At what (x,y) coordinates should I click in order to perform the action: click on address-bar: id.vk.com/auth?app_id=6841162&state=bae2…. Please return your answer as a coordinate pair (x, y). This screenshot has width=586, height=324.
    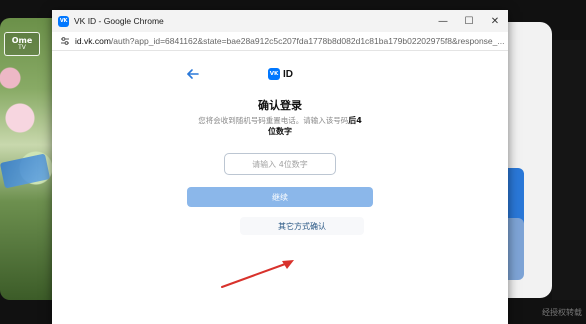
    Looking at the image, I should click on (280, 41).